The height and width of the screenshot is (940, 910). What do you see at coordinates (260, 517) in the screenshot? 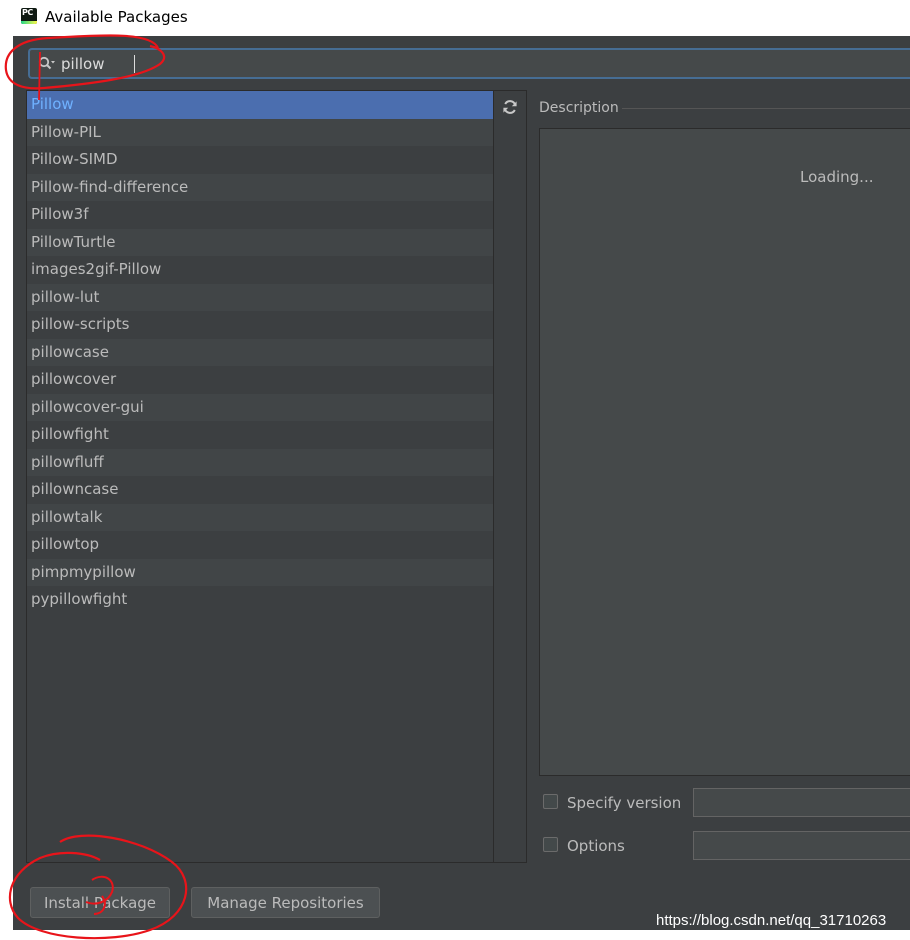
I see `package-list-item: pillowtalk` at bounding box center [260, 517].